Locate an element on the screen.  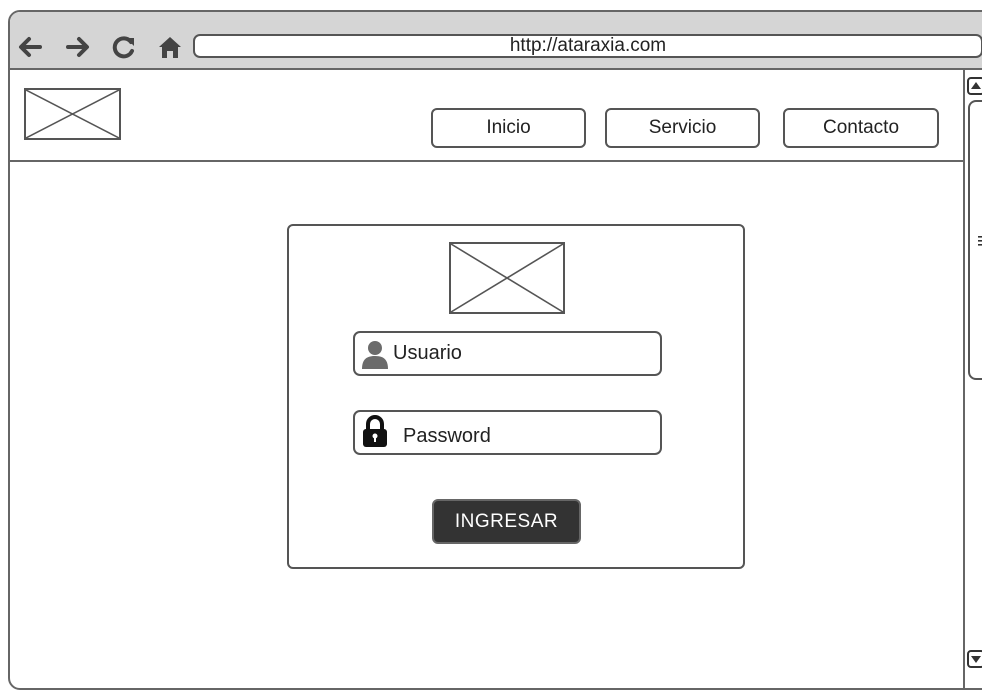
login-image-placeholder is located at coordinates (507, 278).